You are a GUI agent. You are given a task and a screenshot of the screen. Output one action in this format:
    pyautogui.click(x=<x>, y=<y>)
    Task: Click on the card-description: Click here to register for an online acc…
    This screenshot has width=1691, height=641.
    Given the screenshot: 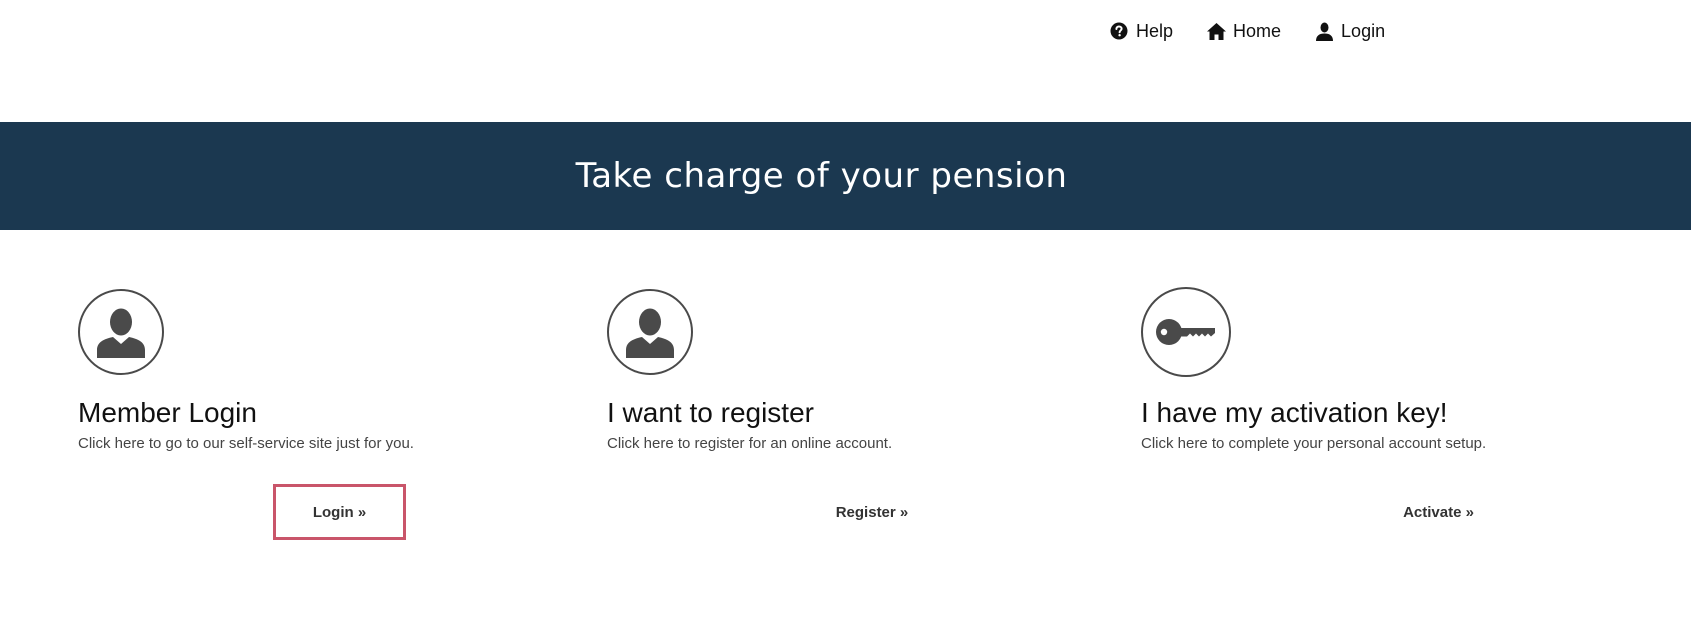 What is the action you would take?
    pyautogui.click(x=750, y=443)
    